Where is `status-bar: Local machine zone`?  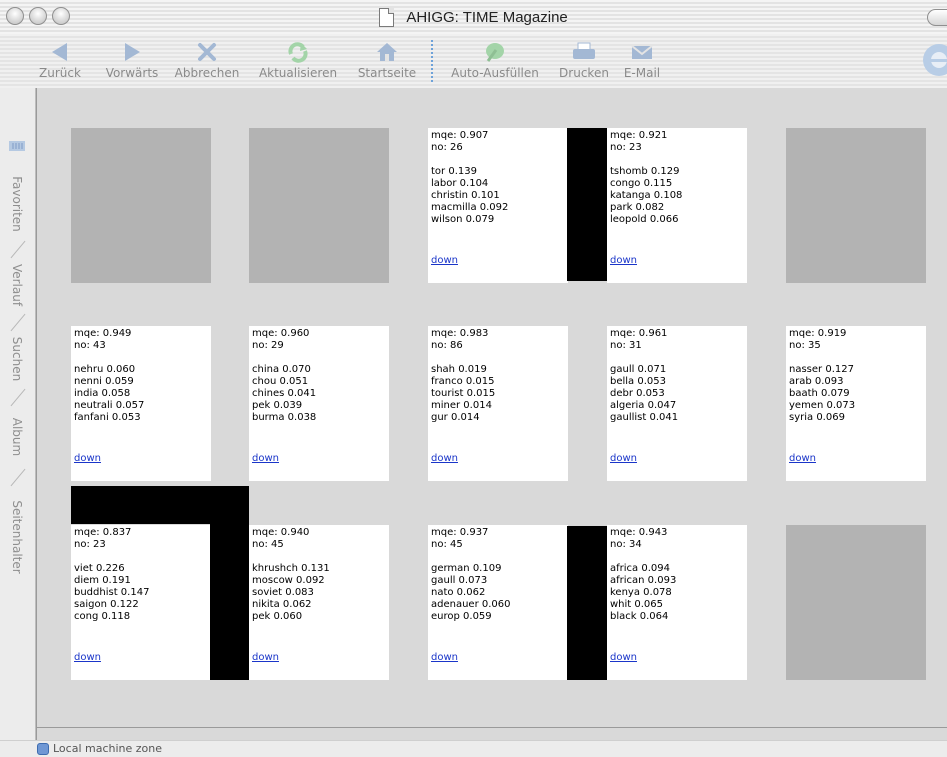 status-bar: Local machine zone is located at coordinates (473, 748).